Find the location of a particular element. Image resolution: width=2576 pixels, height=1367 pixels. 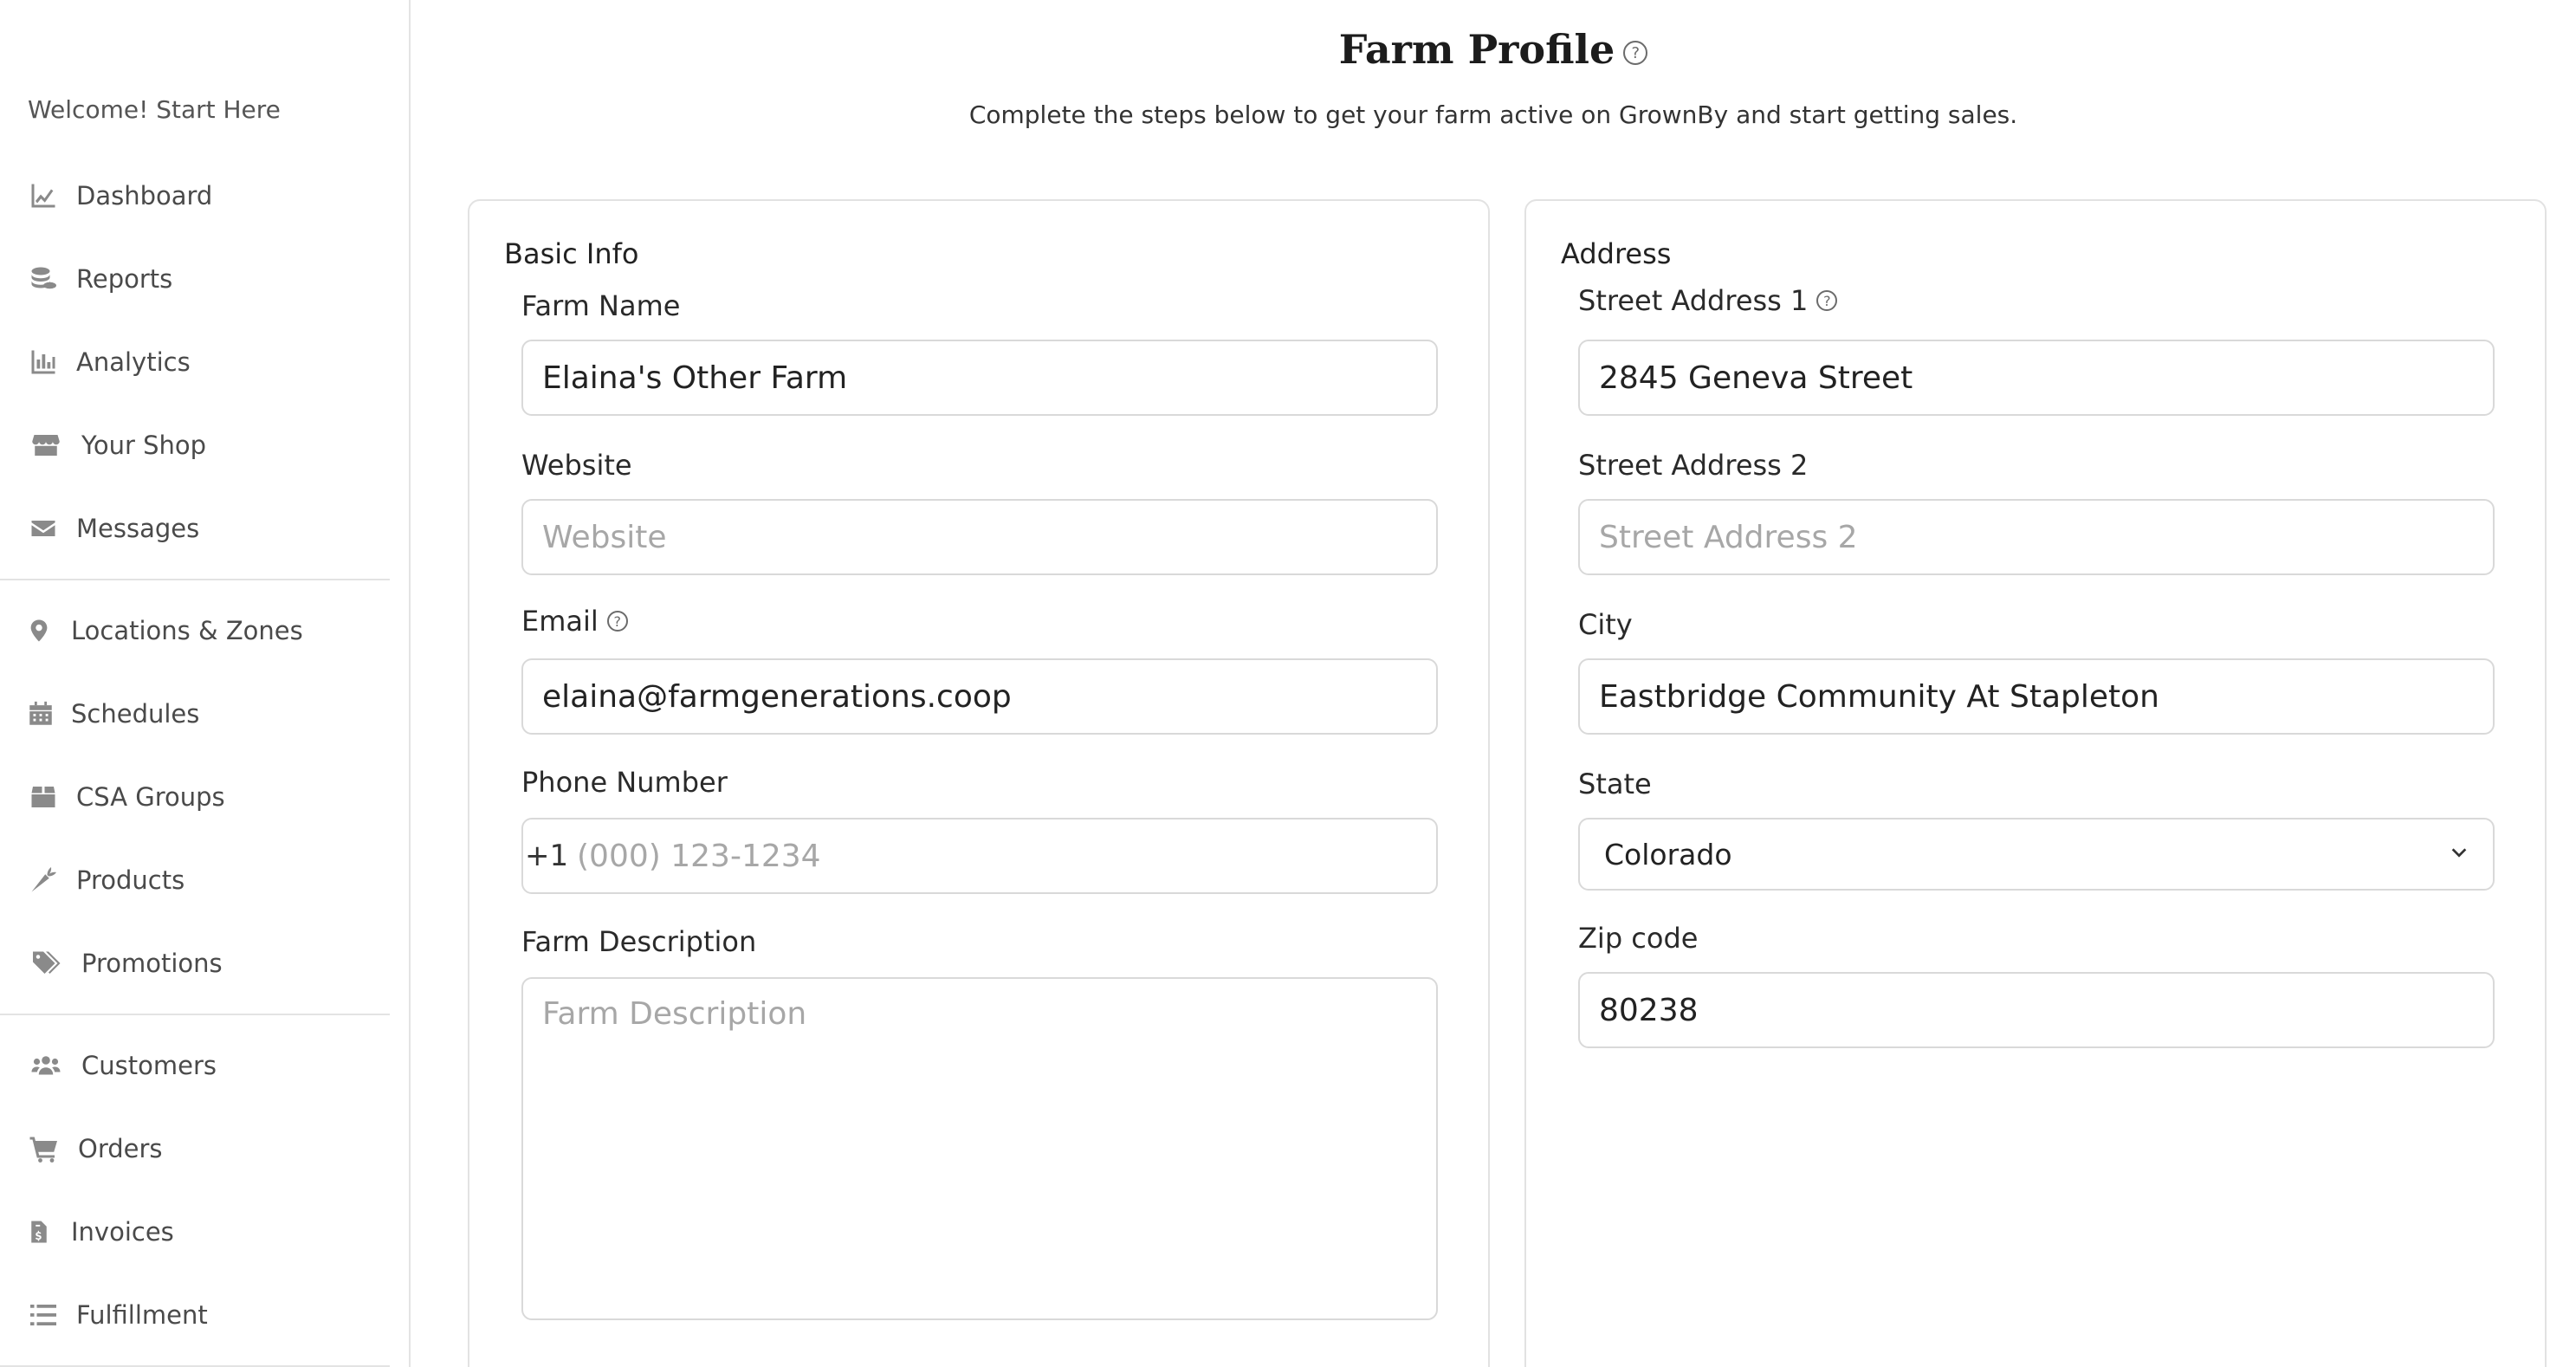

phone-label-text: Phone Number is located at coordinates (624, 782).